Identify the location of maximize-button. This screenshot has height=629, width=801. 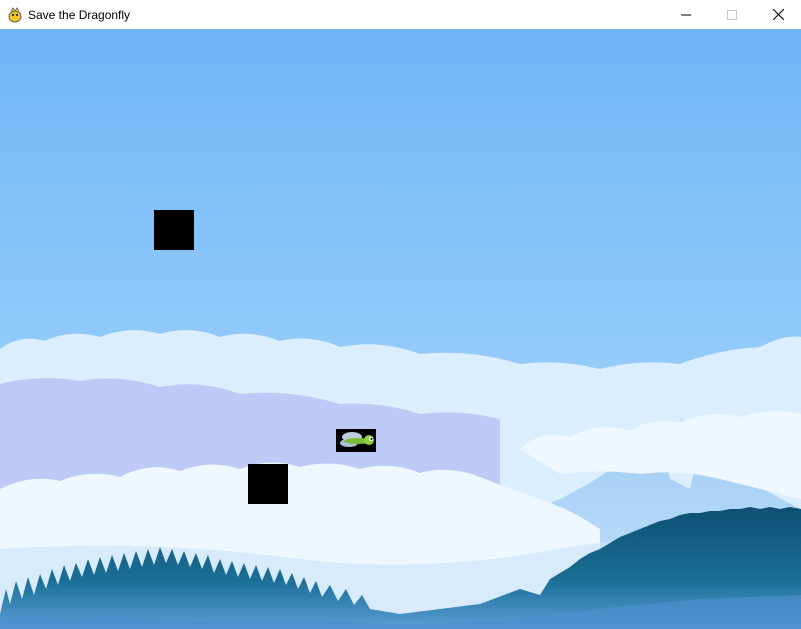
(732, 14).